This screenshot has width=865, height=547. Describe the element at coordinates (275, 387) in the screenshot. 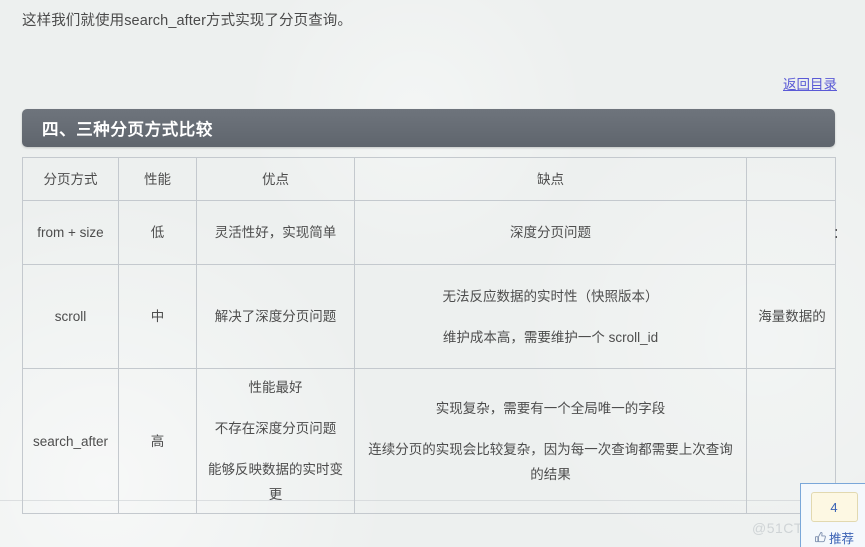

I see `pros-line: 性能最好` at that location.